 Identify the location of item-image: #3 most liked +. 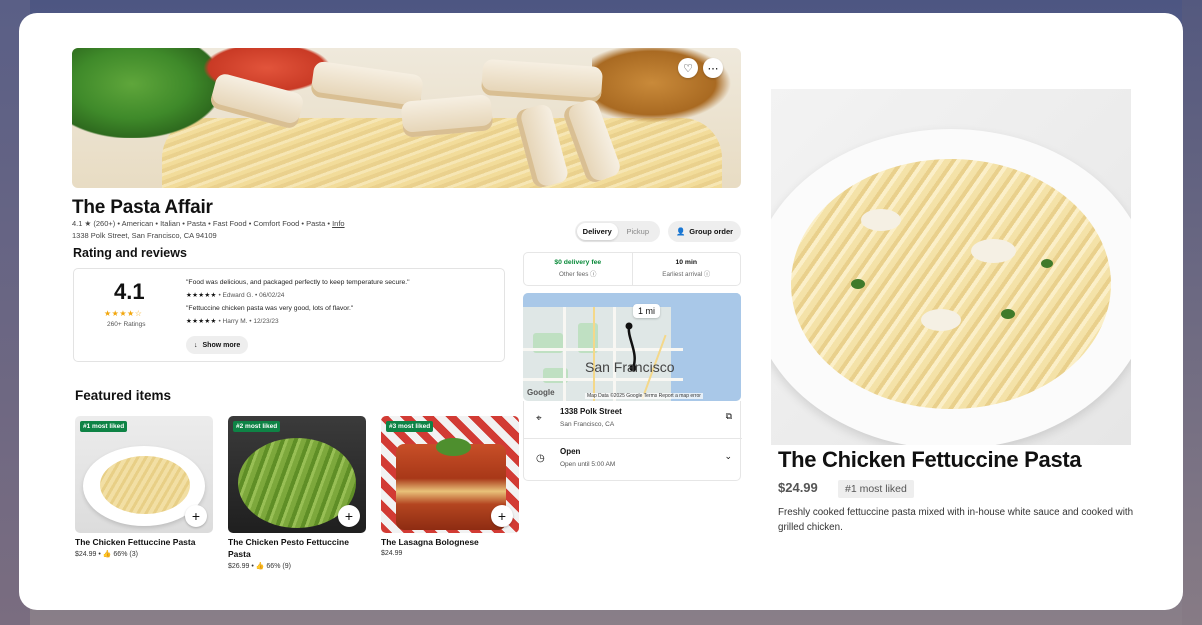
(450, 474).